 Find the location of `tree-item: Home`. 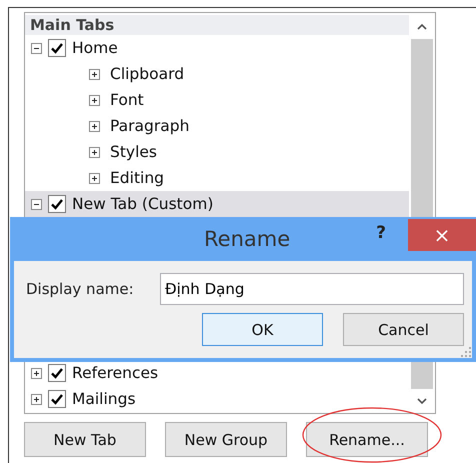

tree-item: Home is located at coordinates (217, 48).